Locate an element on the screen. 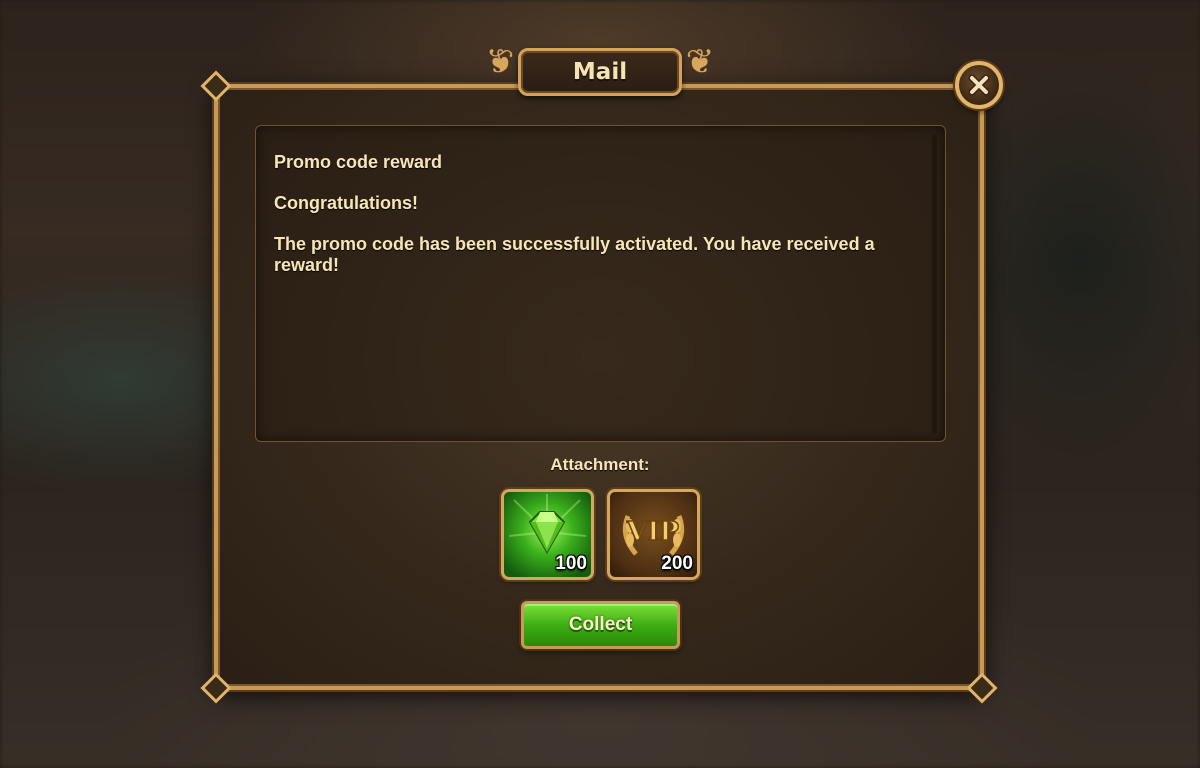  close-button is located at coordinates (979, 85).